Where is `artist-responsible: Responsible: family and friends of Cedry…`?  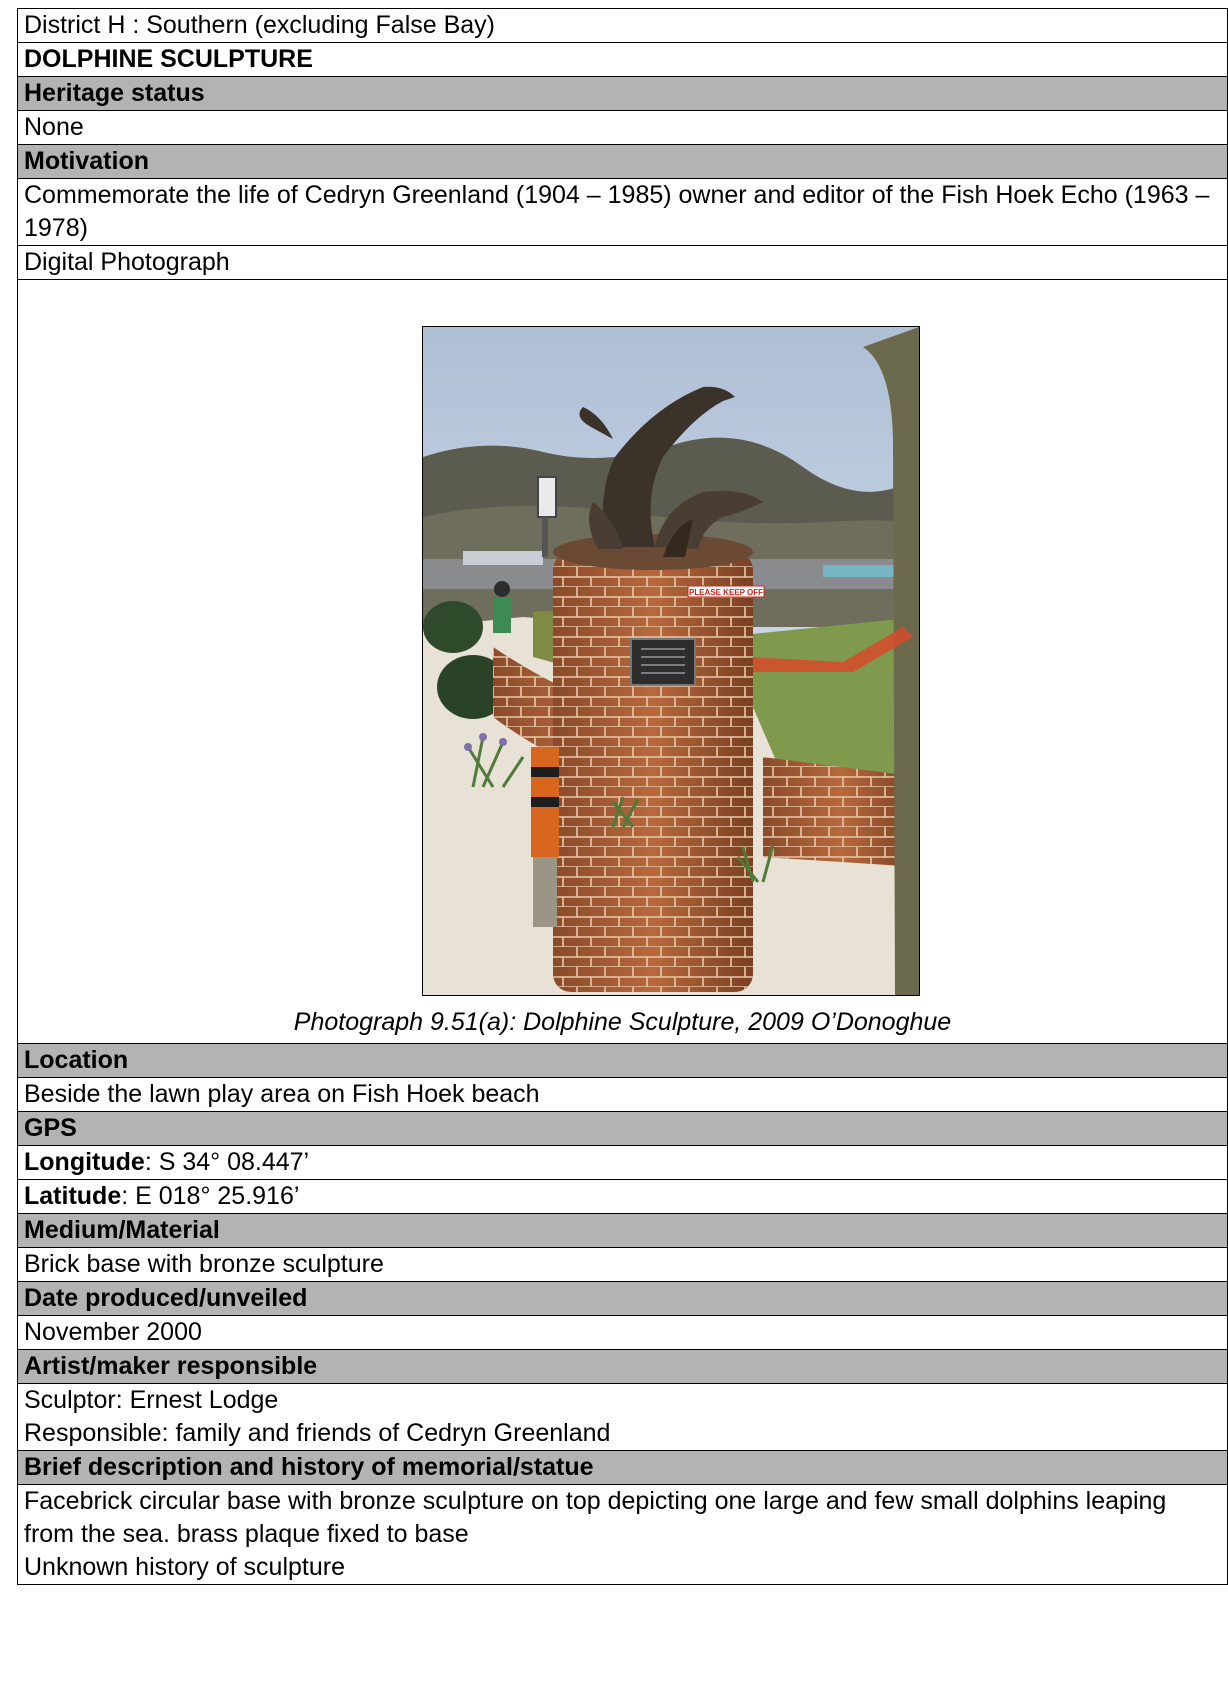
artist-responsible: Responsible: family and friends of Cedry… is located at coordinates (317, 1433).